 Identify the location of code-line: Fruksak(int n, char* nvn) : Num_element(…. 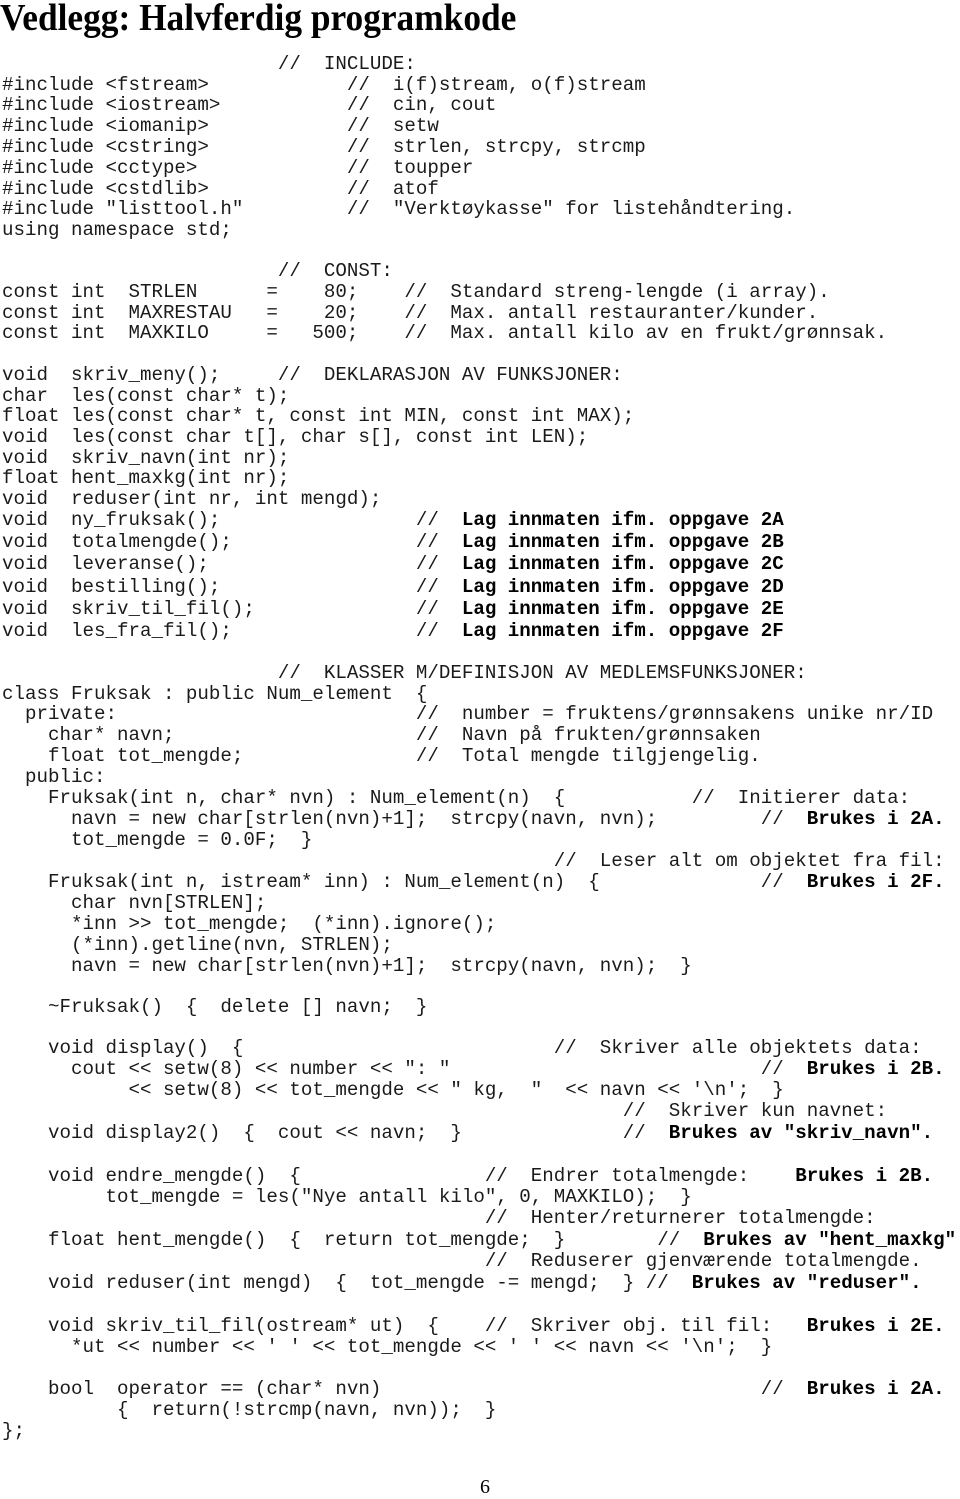
(456, 798).